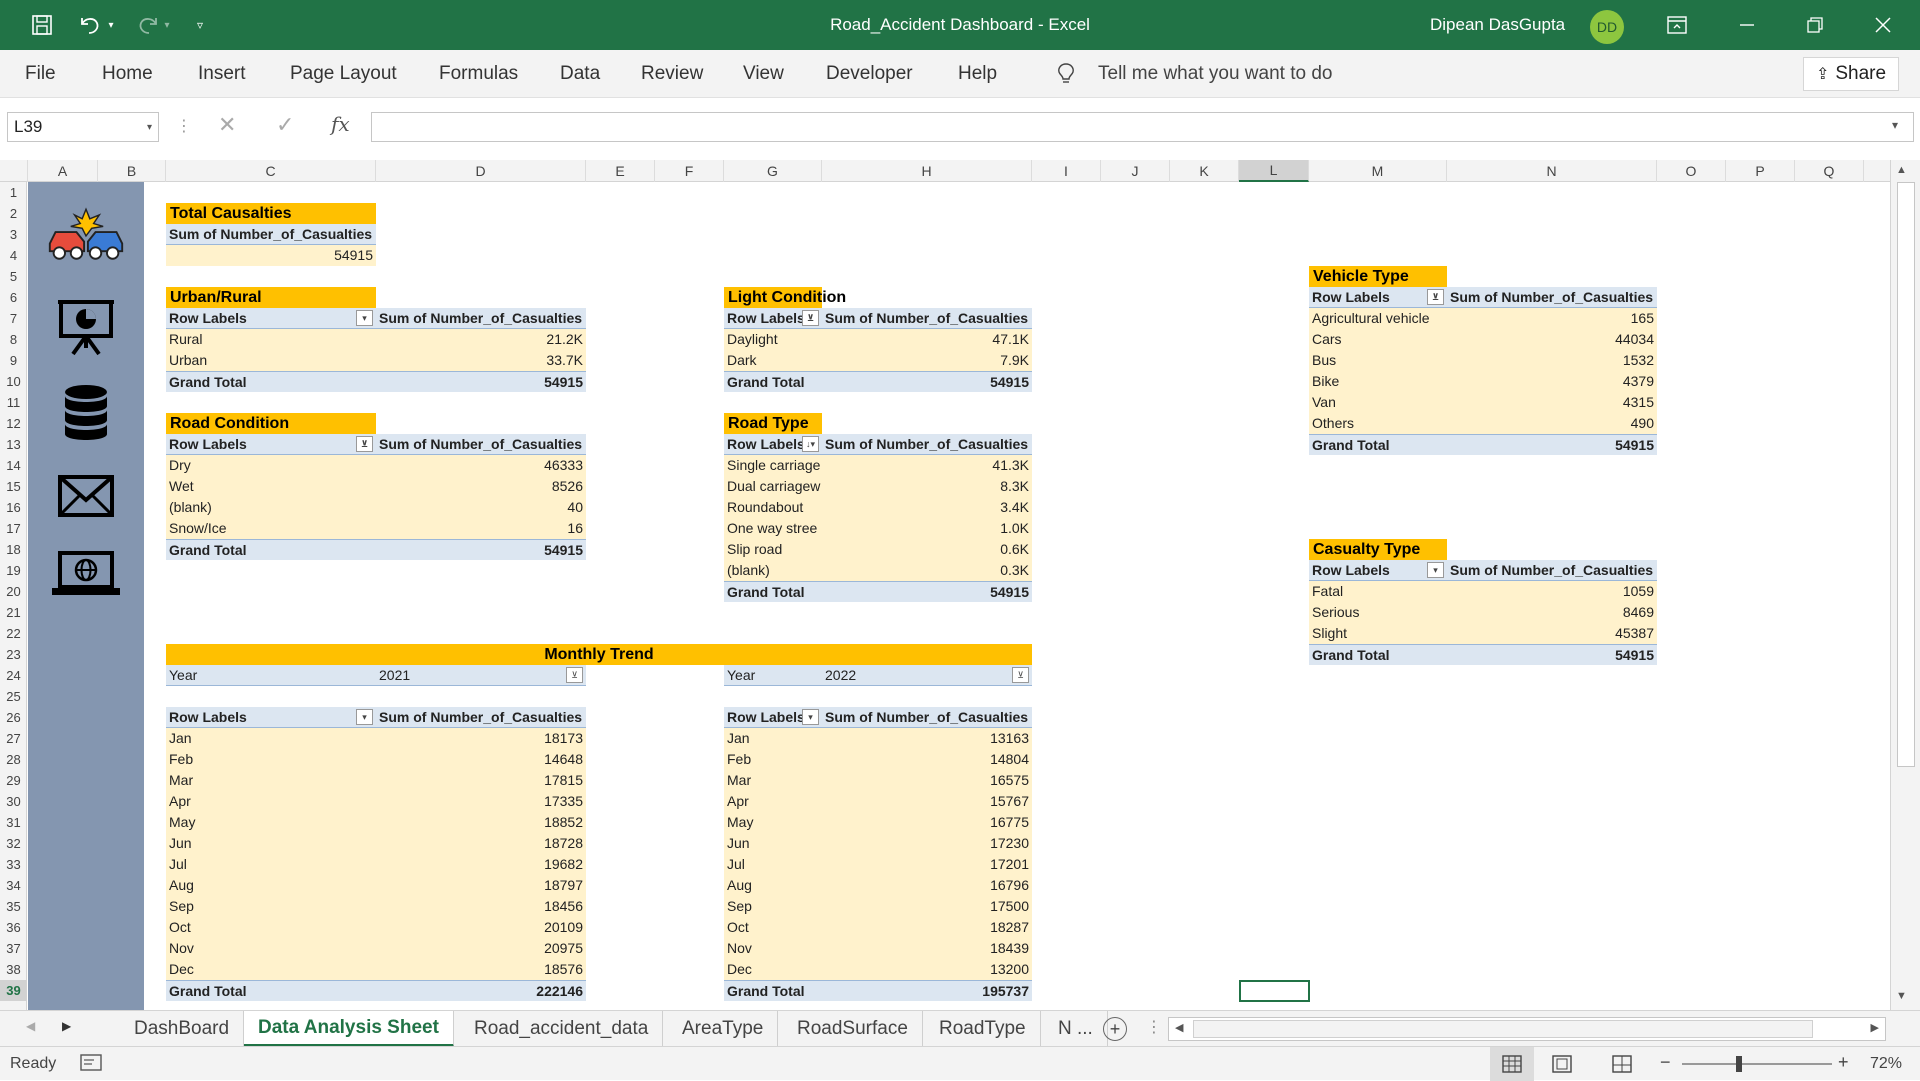  I want to click on scroll-left-icon: ◀, so click(1179, 1027).